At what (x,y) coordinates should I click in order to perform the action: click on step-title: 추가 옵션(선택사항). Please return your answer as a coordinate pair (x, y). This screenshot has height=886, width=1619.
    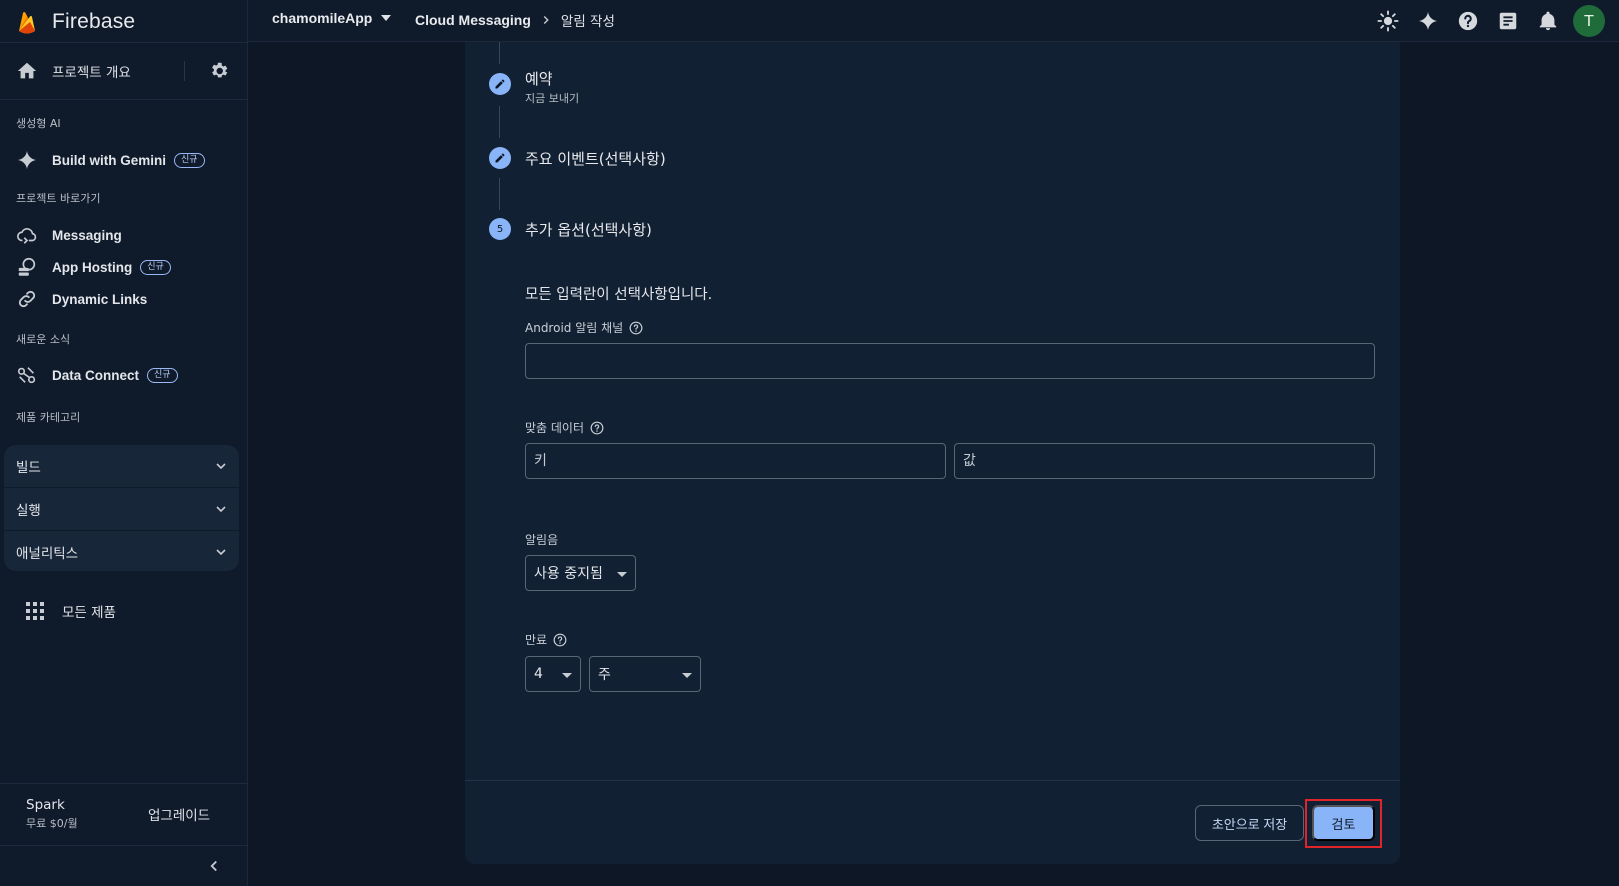
    Looking at the image, I should click on (588, 230).